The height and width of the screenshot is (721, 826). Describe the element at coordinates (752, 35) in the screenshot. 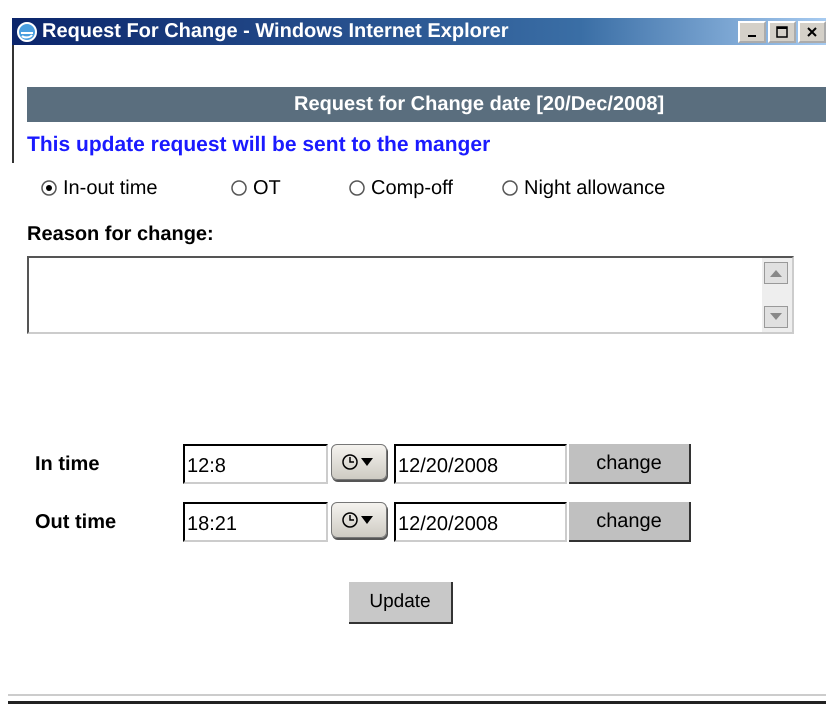

I see `minimize-icon` at that location.